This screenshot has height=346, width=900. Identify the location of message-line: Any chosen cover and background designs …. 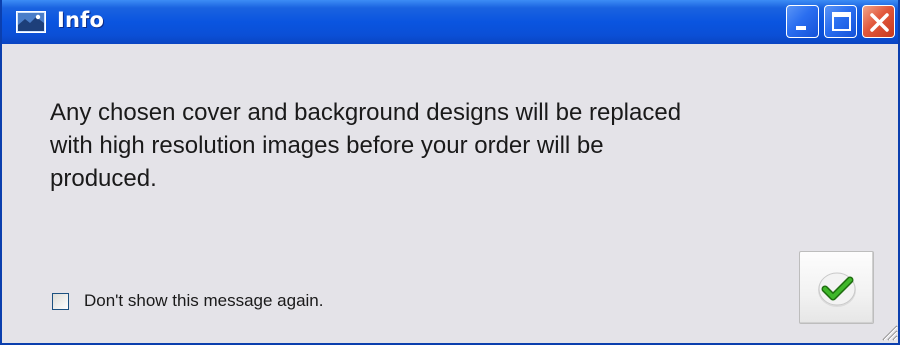
(366, 112).